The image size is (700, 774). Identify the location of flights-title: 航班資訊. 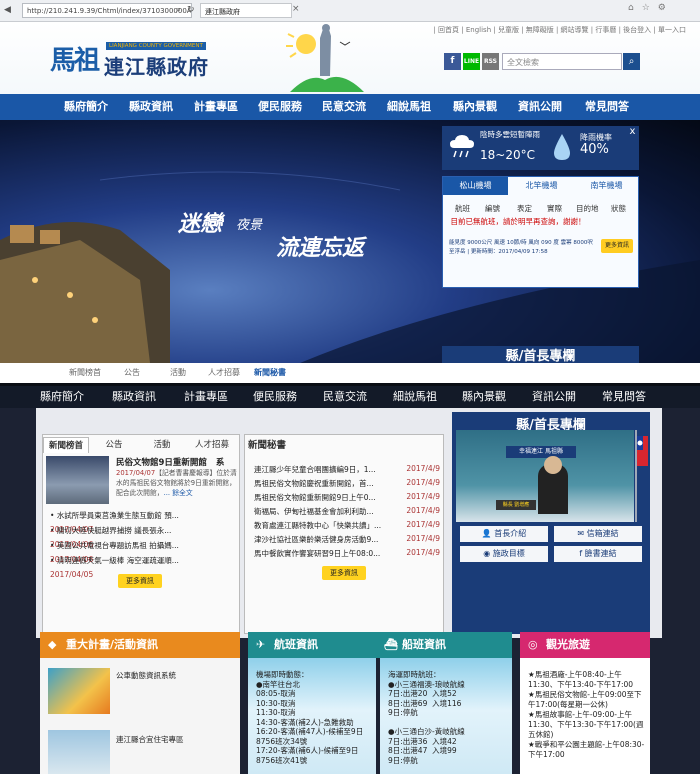
(296, 644).